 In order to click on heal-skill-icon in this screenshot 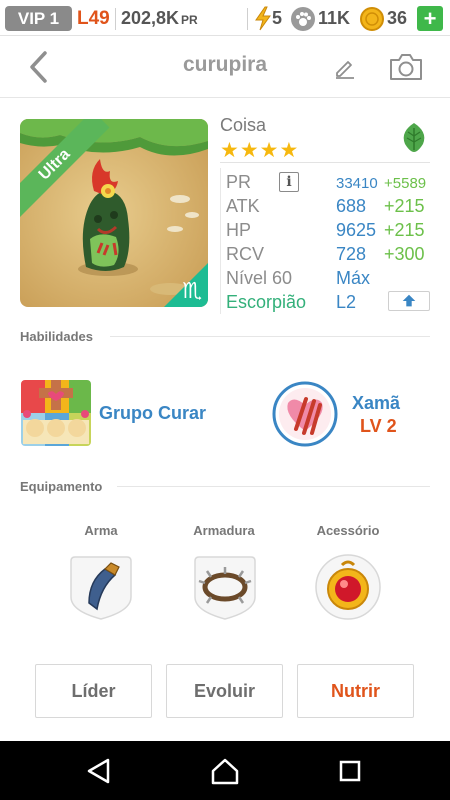, I will do `click(56, 413)`.